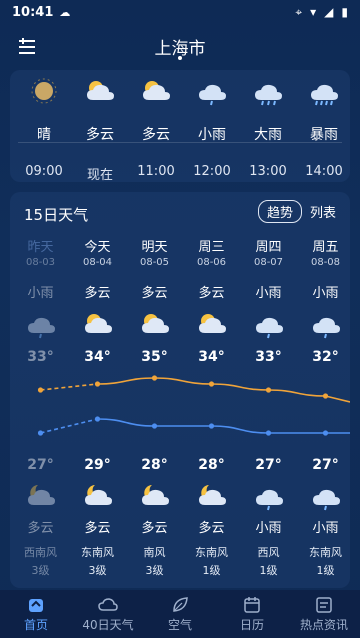  Describe the element at coordinates (156, 126) in the screenshot. I see `hourly-item: 多云 11:00` at that location.